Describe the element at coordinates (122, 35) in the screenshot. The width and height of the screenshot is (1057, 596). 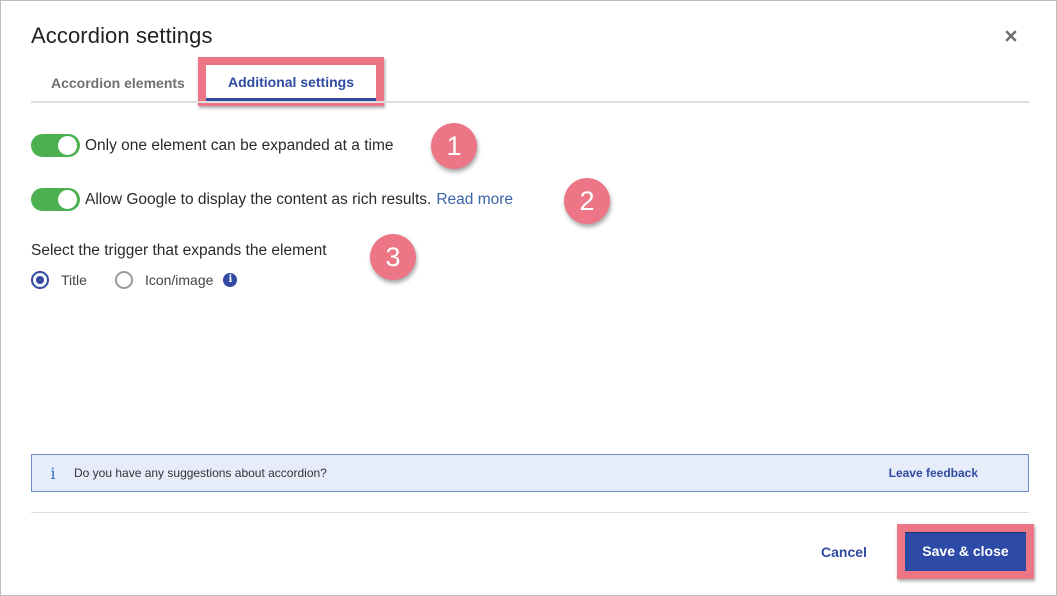
I see `dialog-title: Accordion settings` at that location.